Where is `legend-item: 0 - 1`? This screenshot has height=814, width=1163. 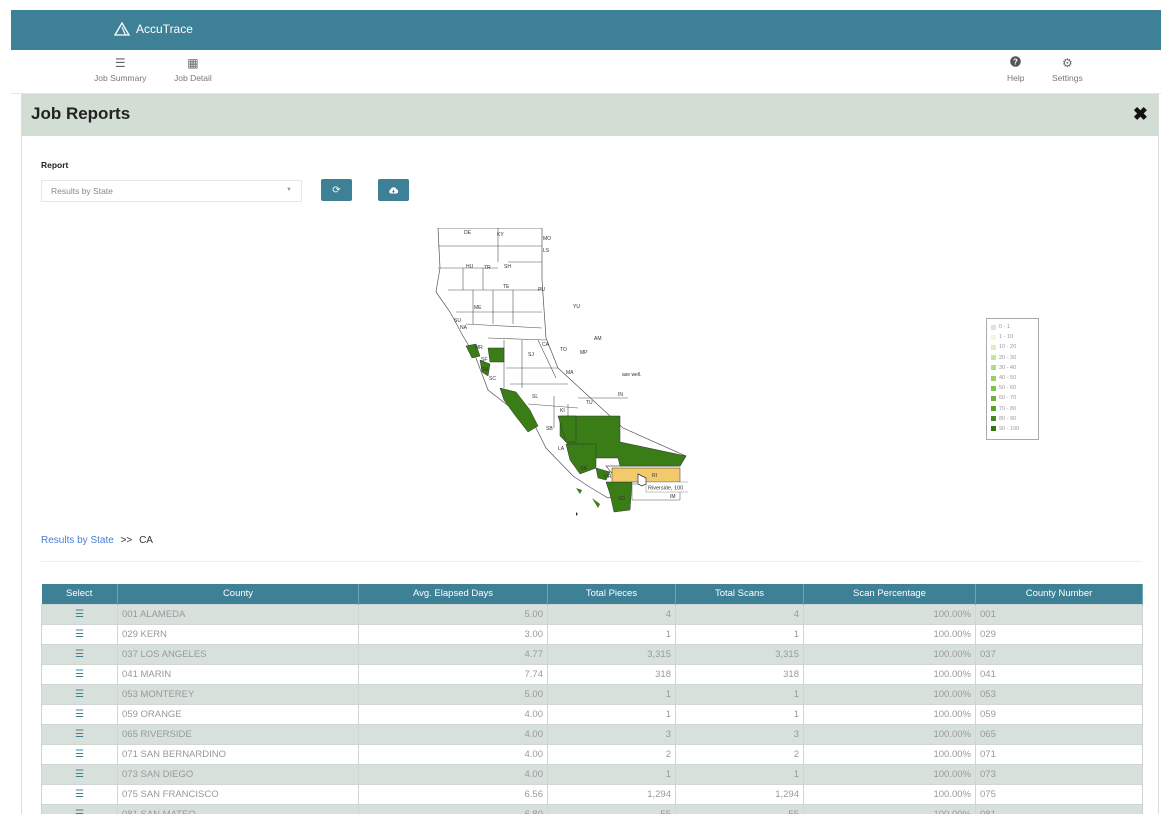 legend-item: 0 - 1 is located at coordinates (1012, 327).